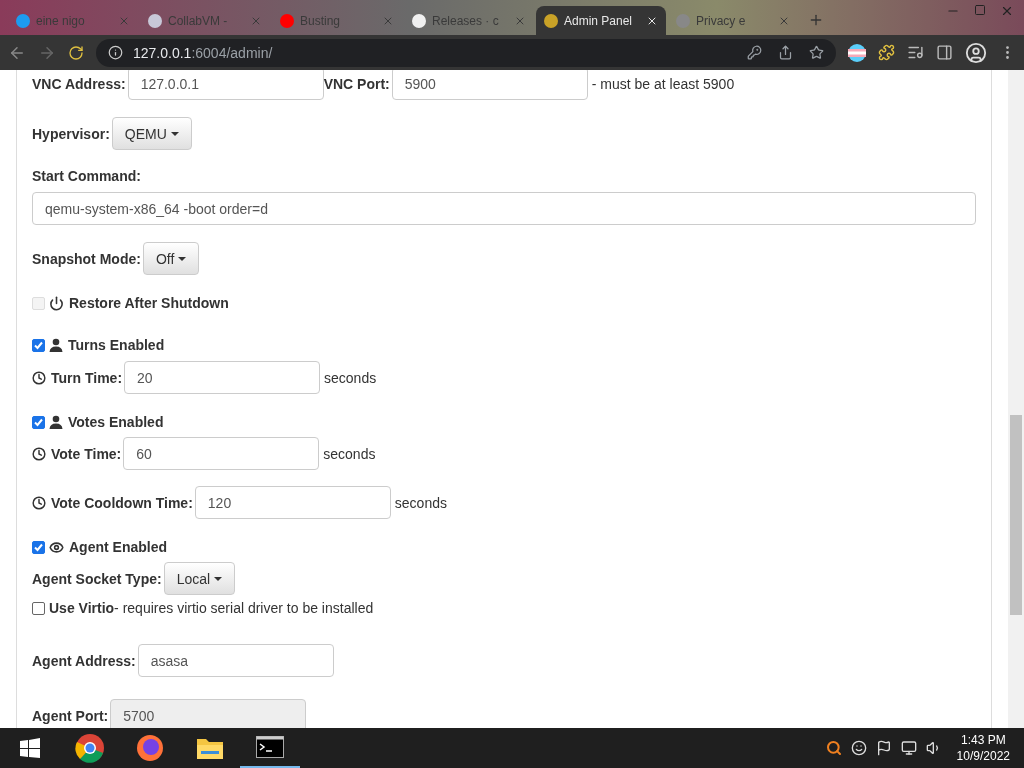 This screenshot has height=768, width=1024. Describe the element at coordinates (1016, 515) in the screenshot. I see `scrollbar-thumb` at that location.